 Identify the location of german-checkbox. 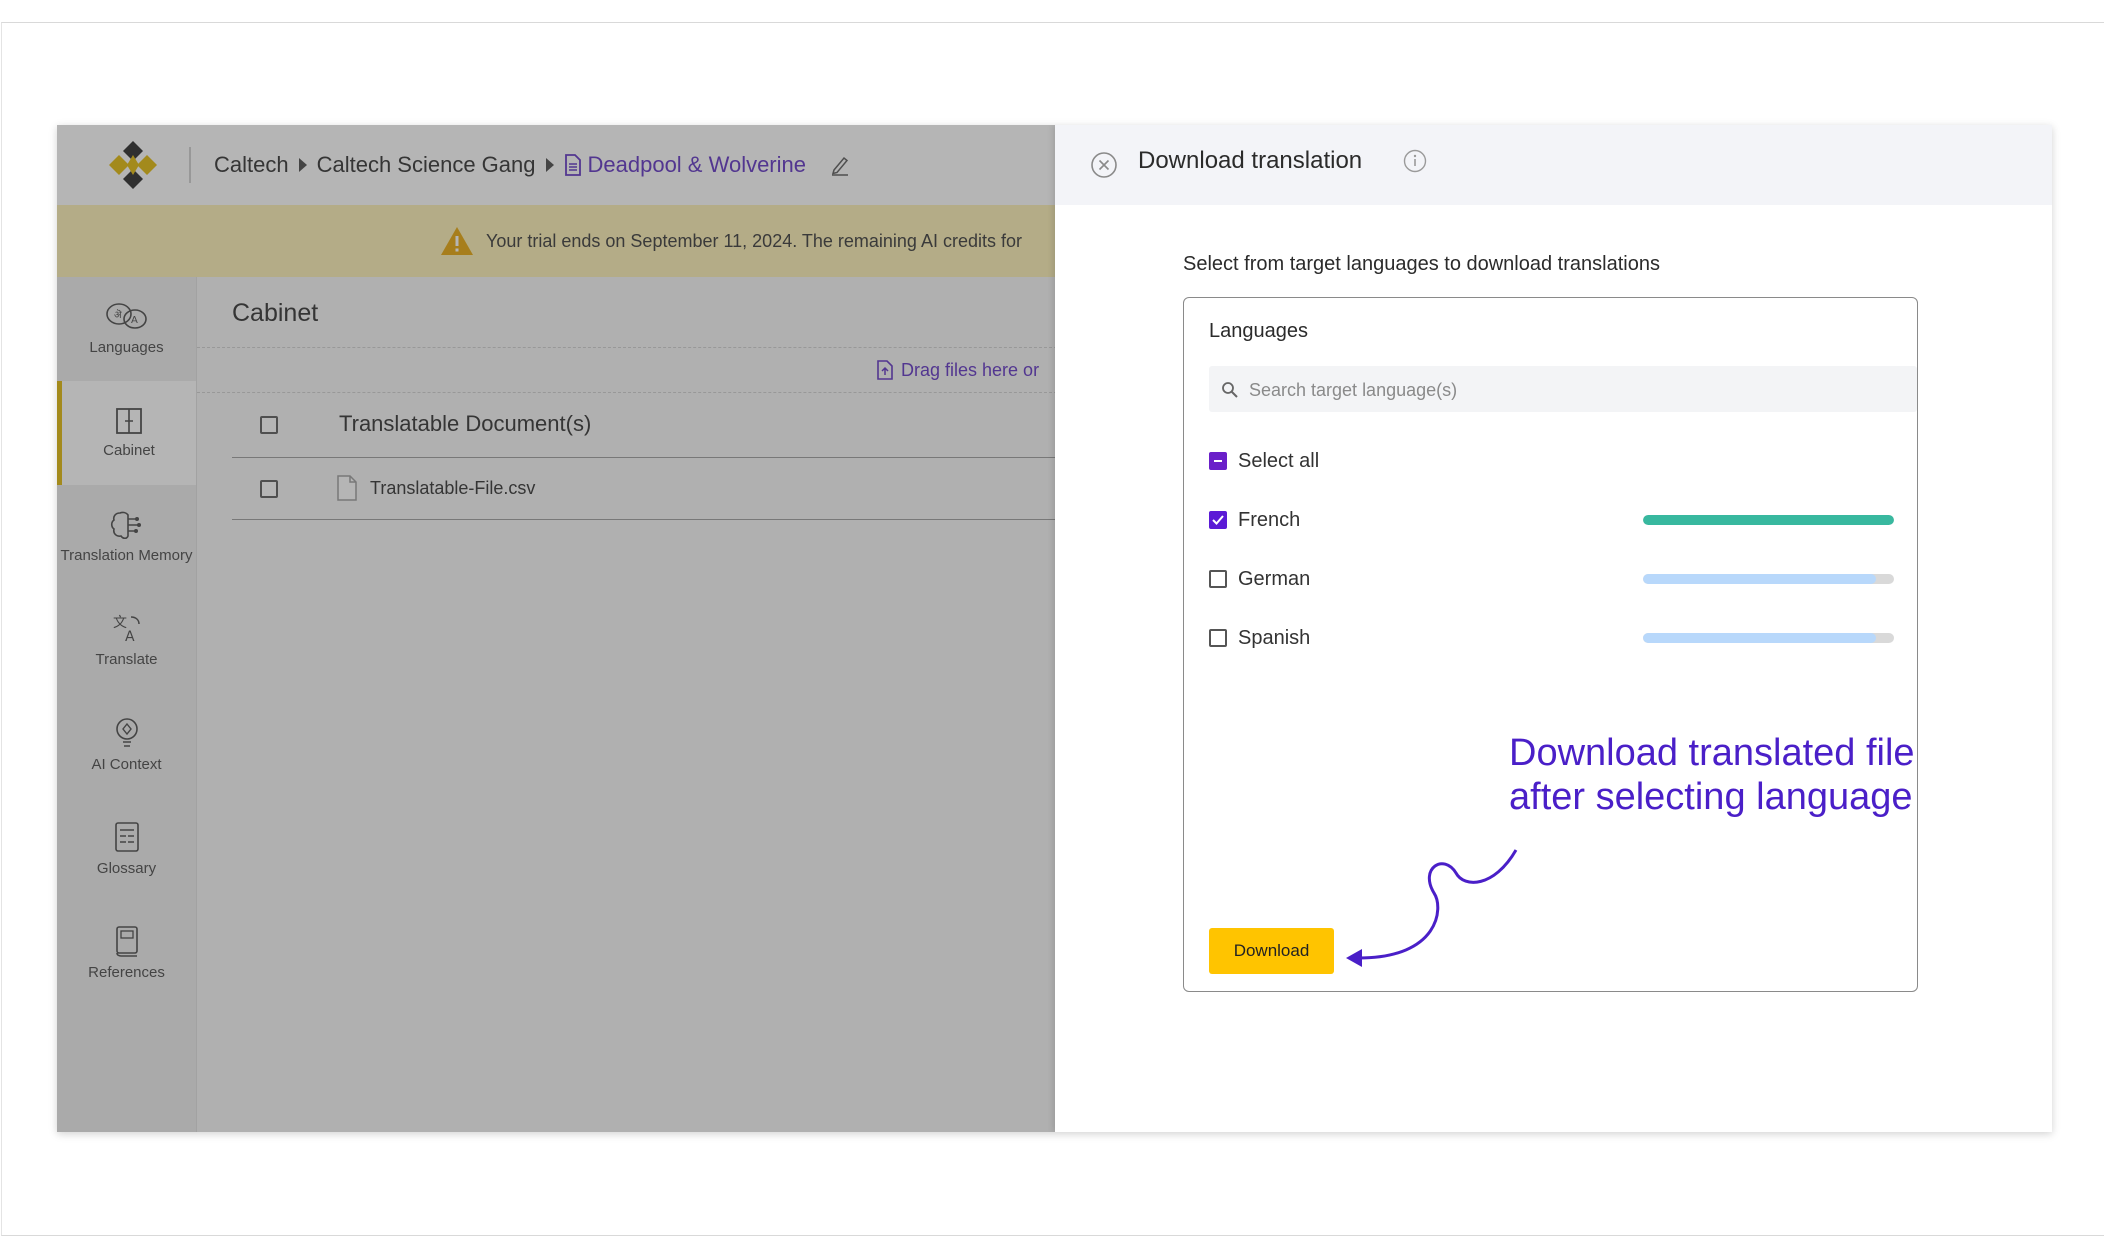
(1218, 579).